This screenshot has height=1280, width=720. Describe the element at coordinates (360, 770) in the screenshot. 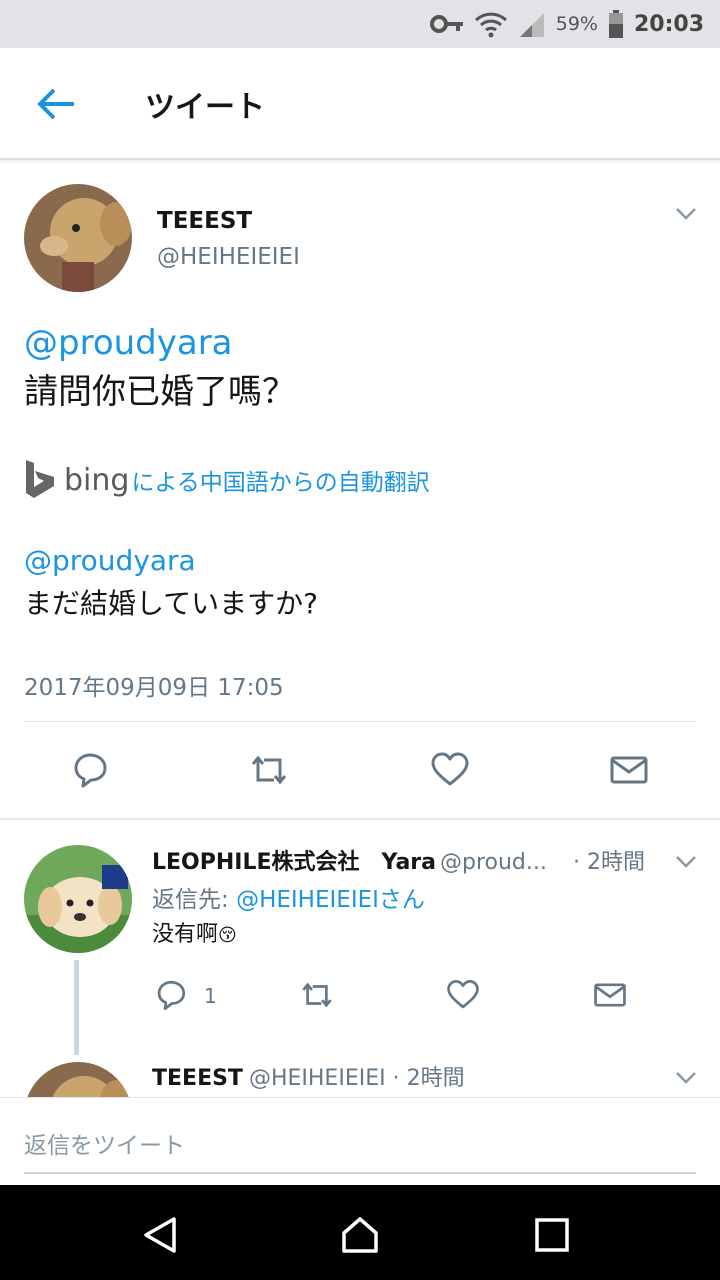

I see `tweet-action-bar` at that location.